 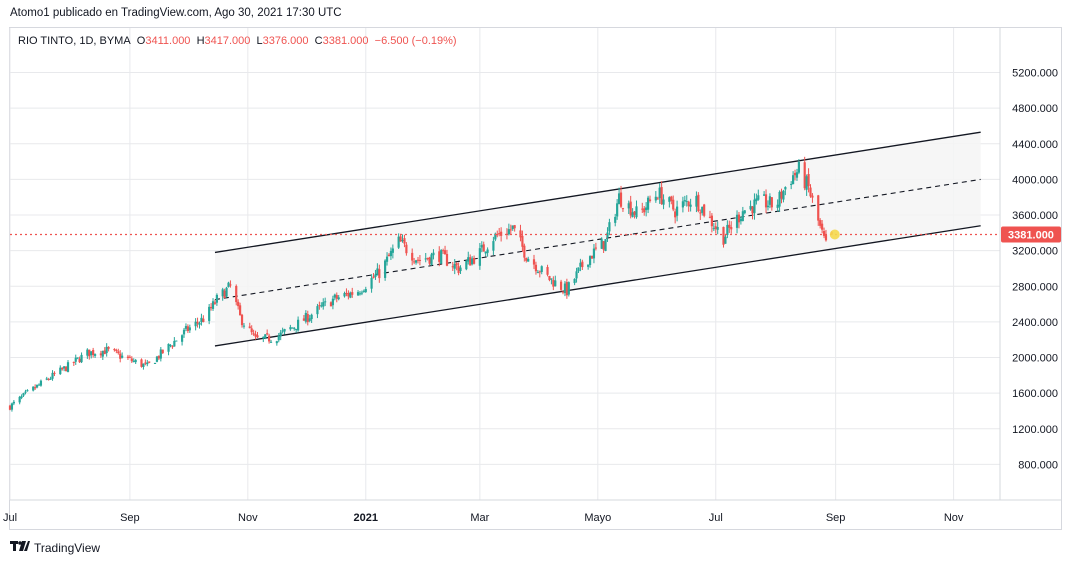 What do you see at coordinates (67, 547) in the screenshot?
I see `footer-brand-label: TradingView` at bounding box center [67, 547].